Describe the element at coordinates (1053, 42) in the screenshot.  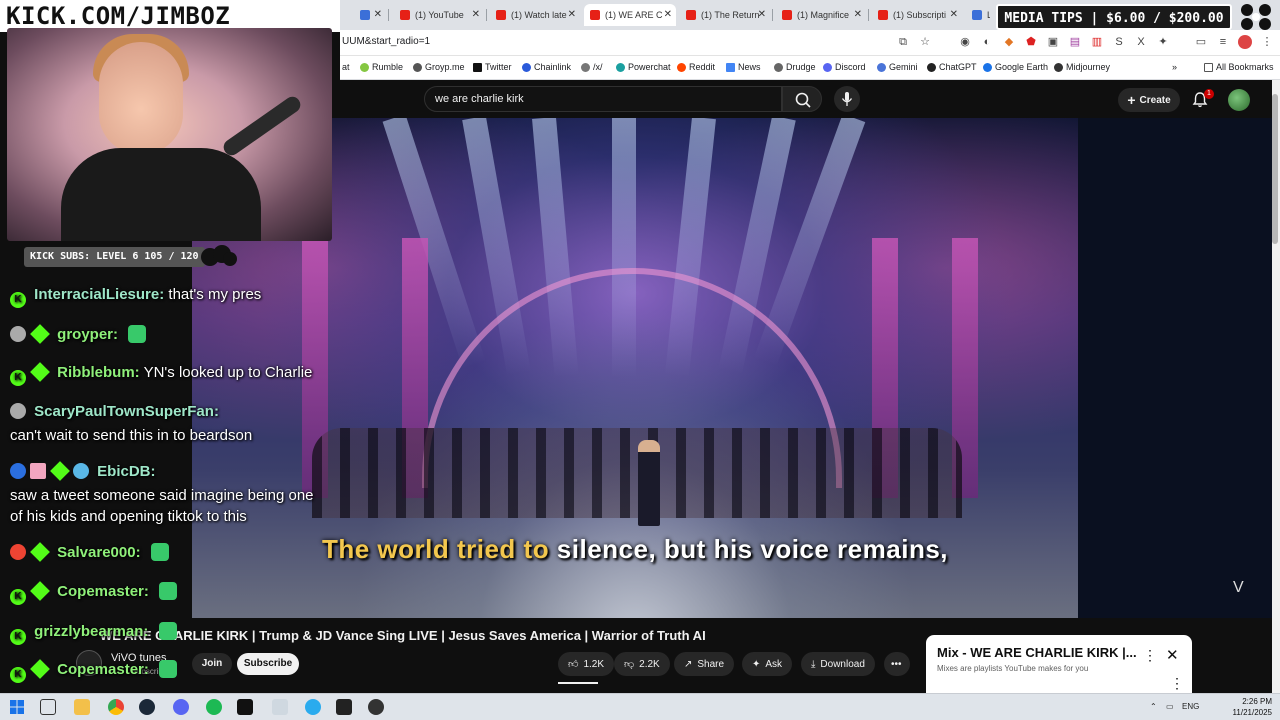
I see `extension-icon: ▣` at that location.